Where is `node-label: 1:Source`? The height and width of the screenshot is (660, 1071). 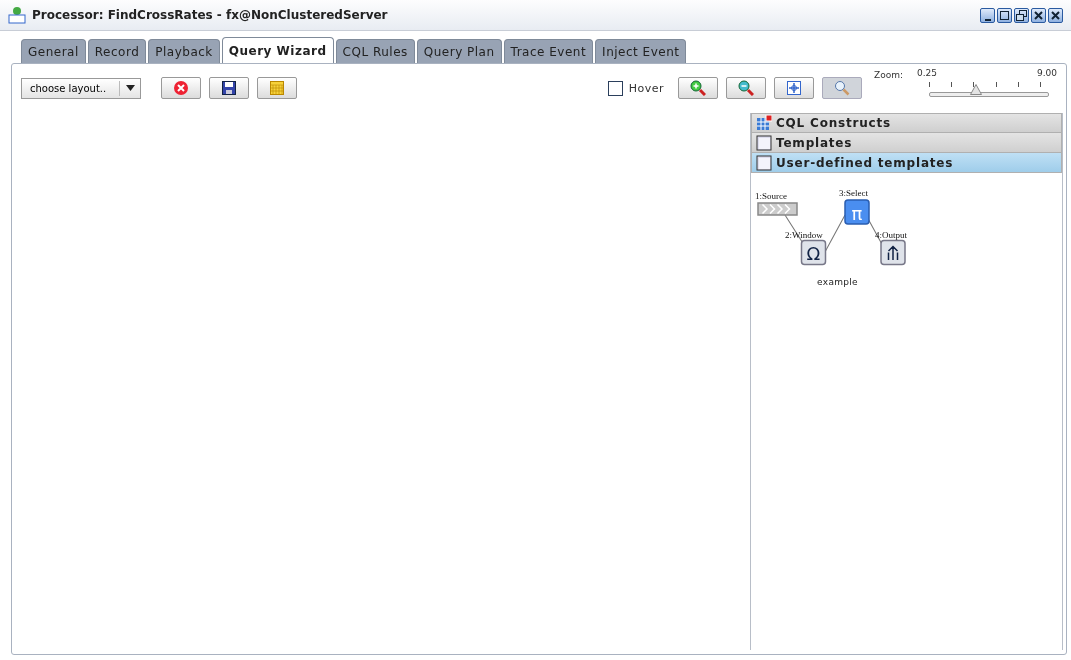 node-label: 1:Source is located at coordinates (771, 195).